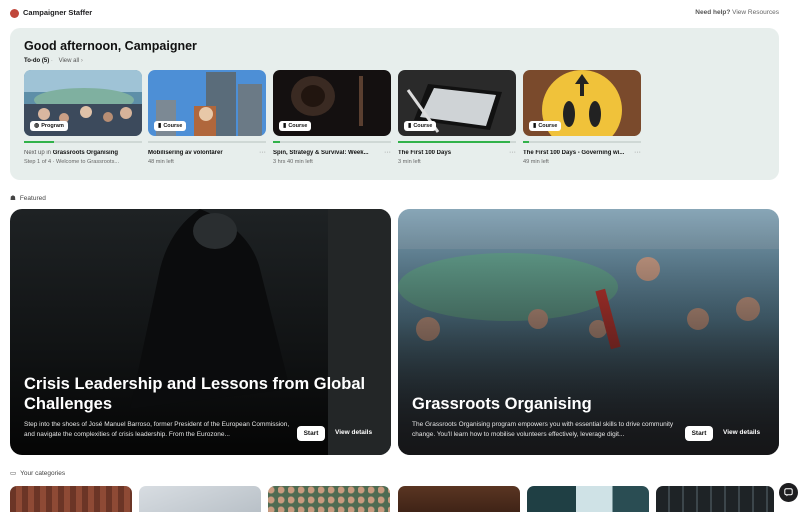 The height and width of the screenshot is (512, 800). I want to click on folder-icon: ▭, so click(13, 473).